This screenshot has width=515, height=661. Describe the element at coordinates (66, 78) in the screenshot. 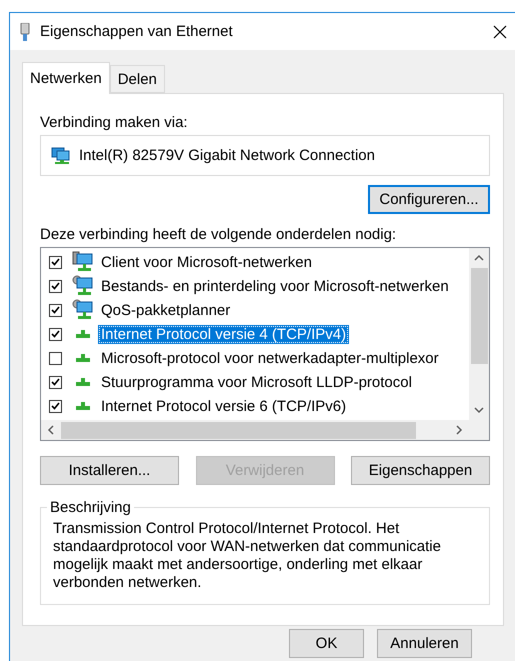

I see `tab: Netwerken` at that location.